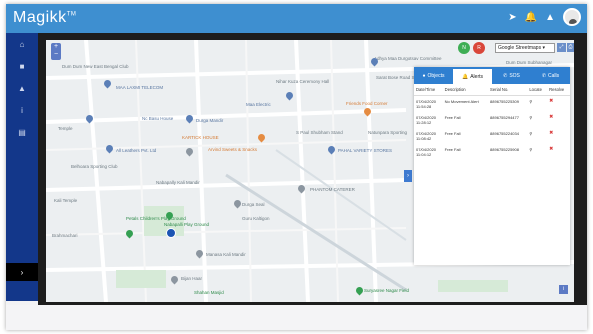  What do you see at coordinates (572, 17) in the screenshot?
I see `avatar` at bounding box center [572, 17].